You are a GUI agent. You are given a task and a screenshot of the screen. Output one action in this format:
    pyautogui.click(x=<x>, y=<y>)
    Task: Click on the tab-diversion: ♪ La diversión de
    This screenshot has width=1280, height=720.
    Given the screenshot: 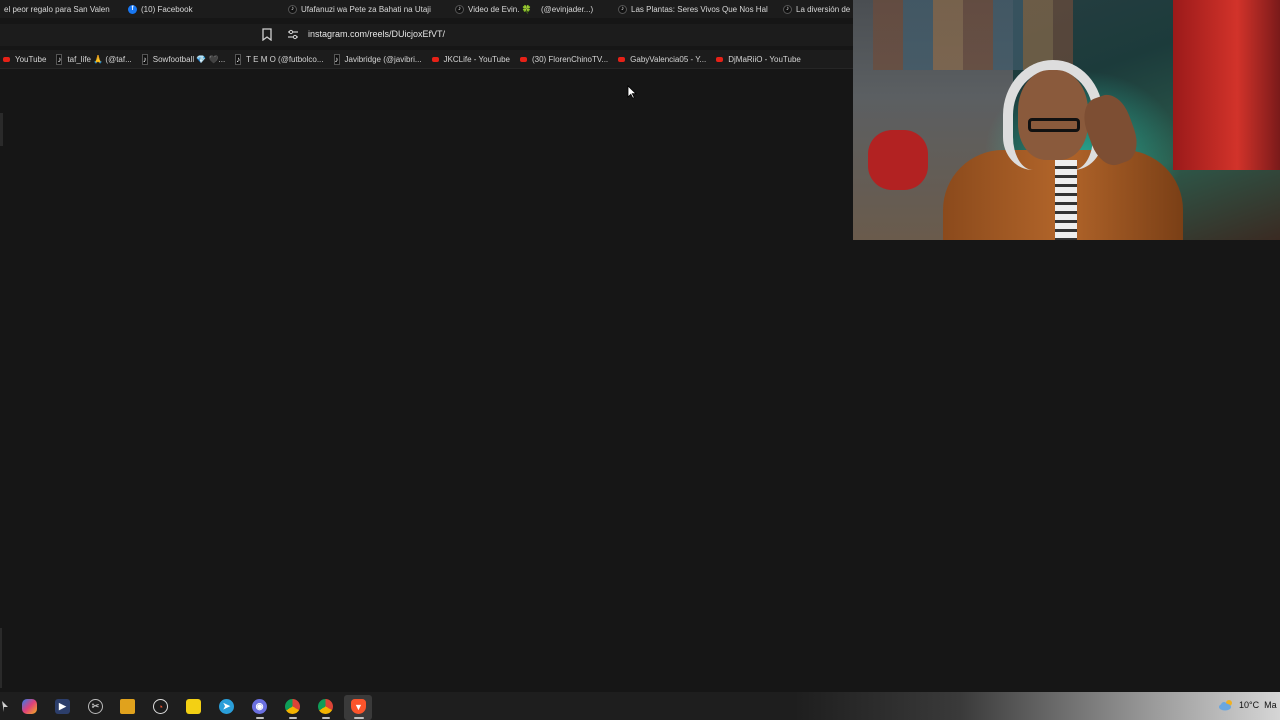 What is the action you would take?
    pyautogui.click(x=815, y=9)
    